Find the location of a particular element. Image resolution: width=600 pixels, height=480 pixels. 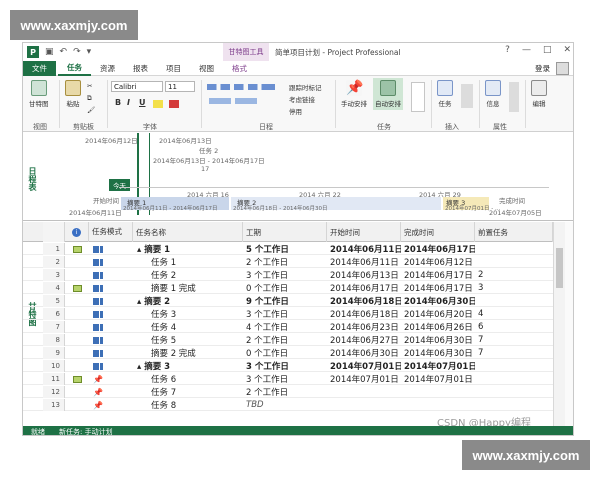

start-cell: 2014年06月17日 is located at coordinates (364, 288).